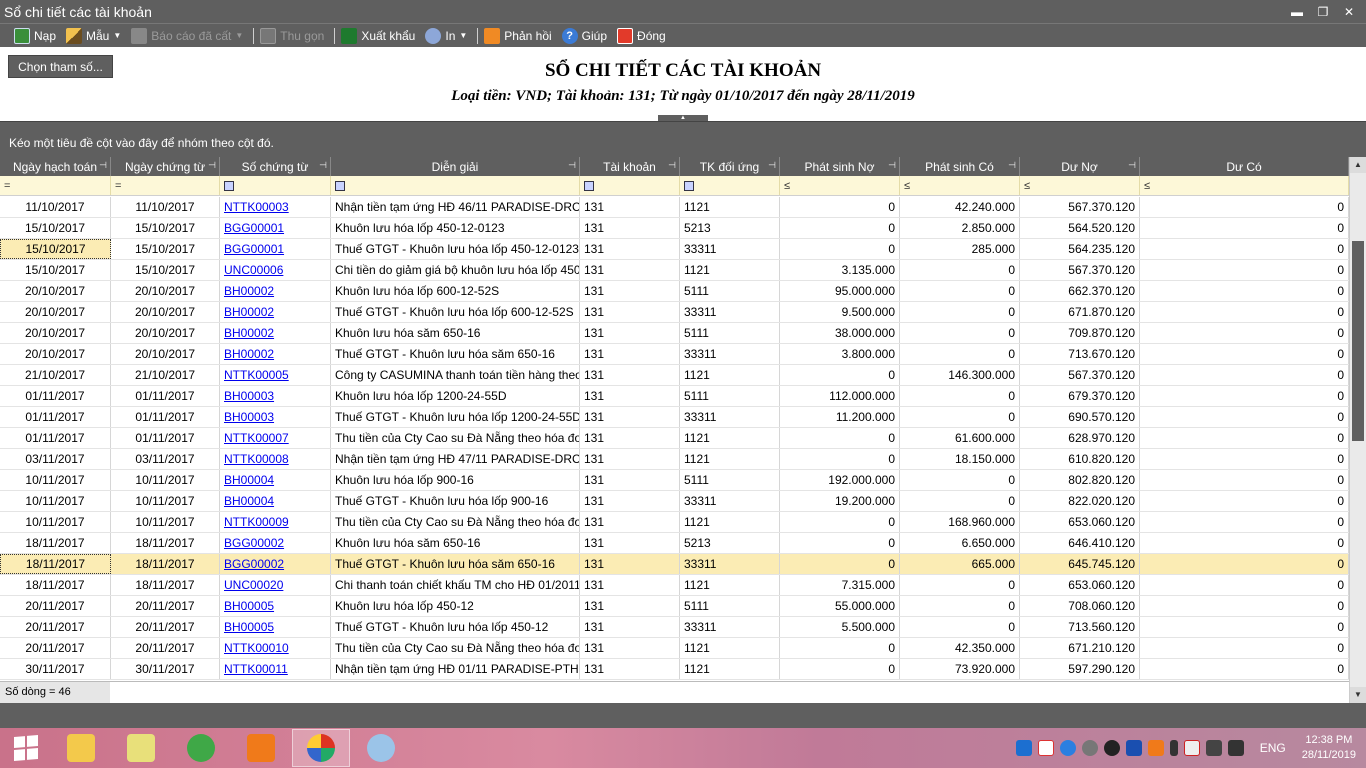  What do you see at coordinates (1080, 480) in the screenshot?
I see `col-du-no-cell: 802.820.120` at bounding box center [1080, 480].